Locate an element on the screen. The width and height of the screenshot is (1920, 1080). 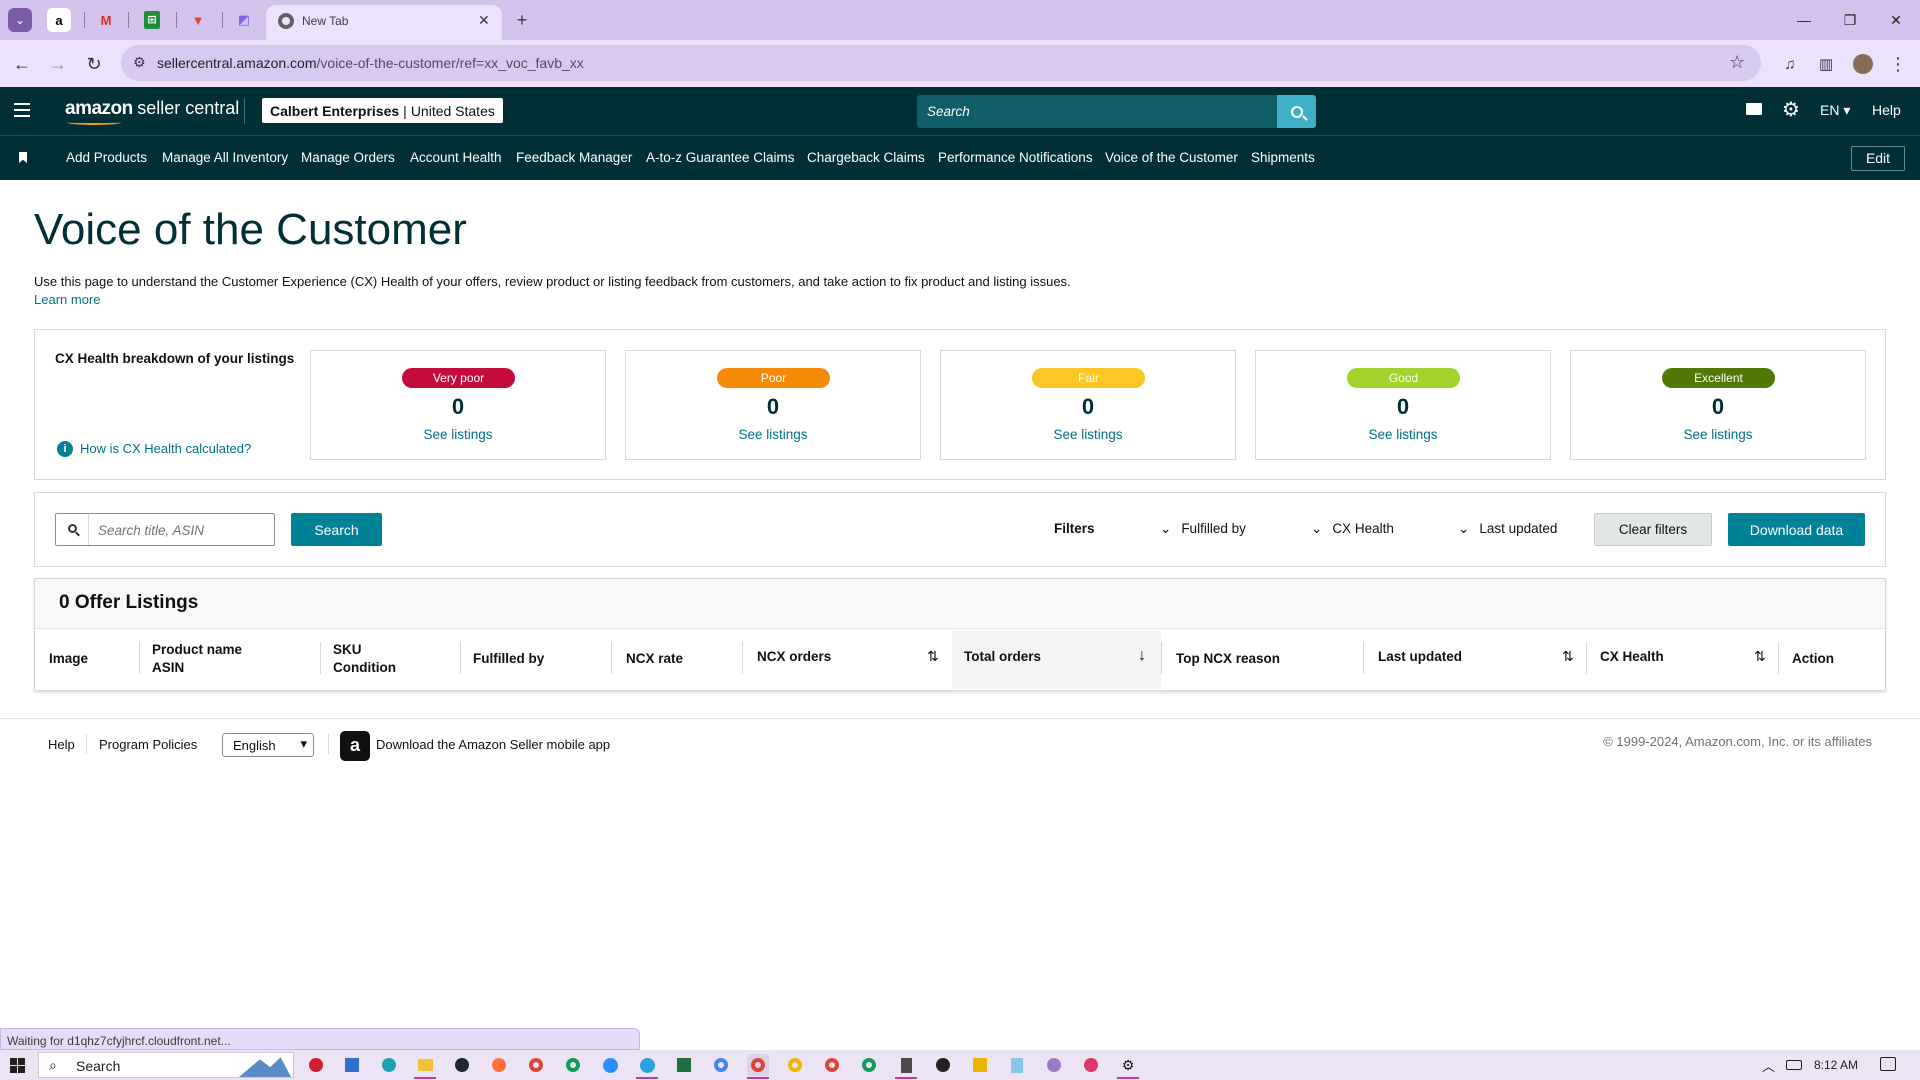
taskbar-search-box: ⌕ Search is located at coordinates (166, 1065).